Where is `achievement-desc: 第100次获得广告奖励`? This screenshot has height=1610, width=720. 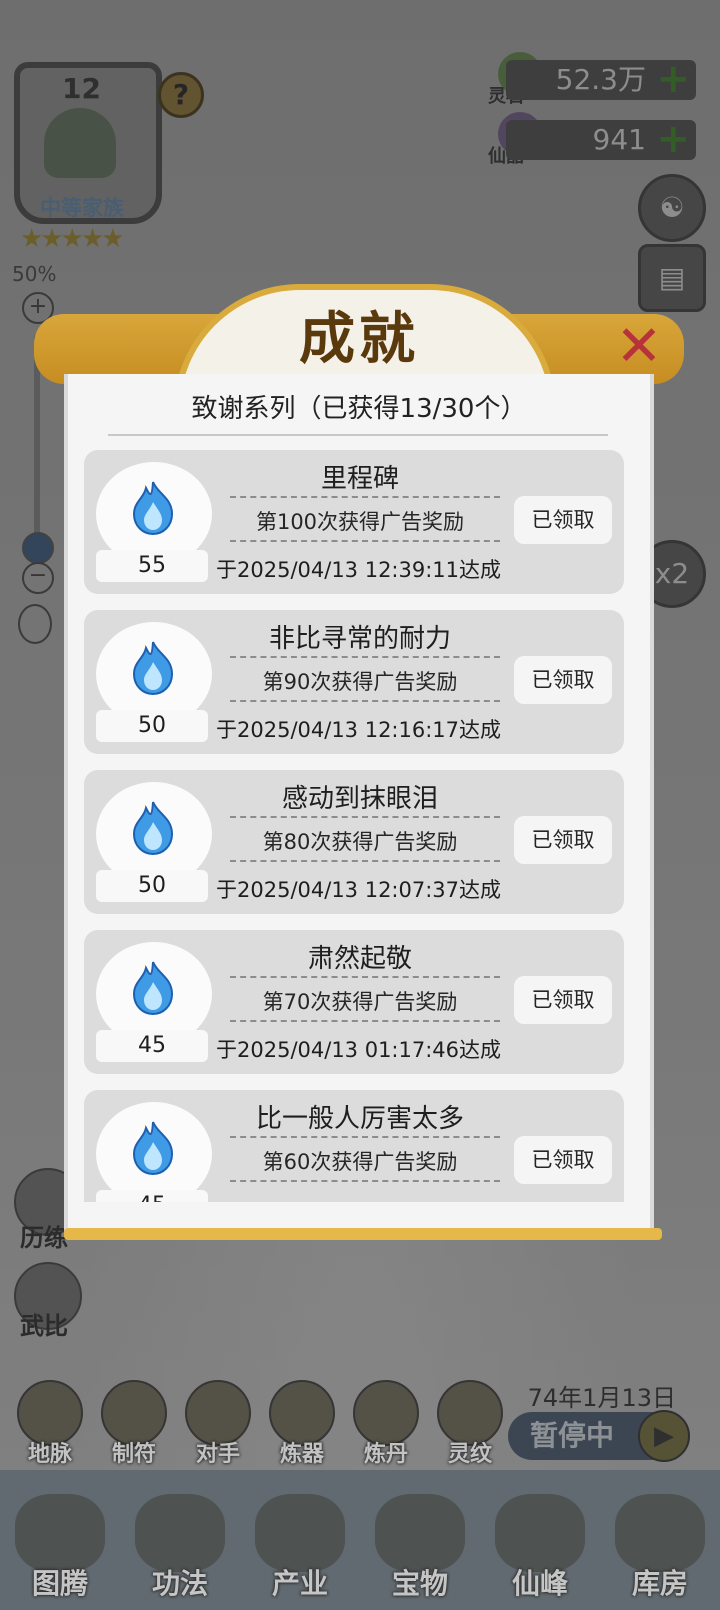
achievement-desc: 第100次获得广告奖励 is located at coordinates (360, 522).